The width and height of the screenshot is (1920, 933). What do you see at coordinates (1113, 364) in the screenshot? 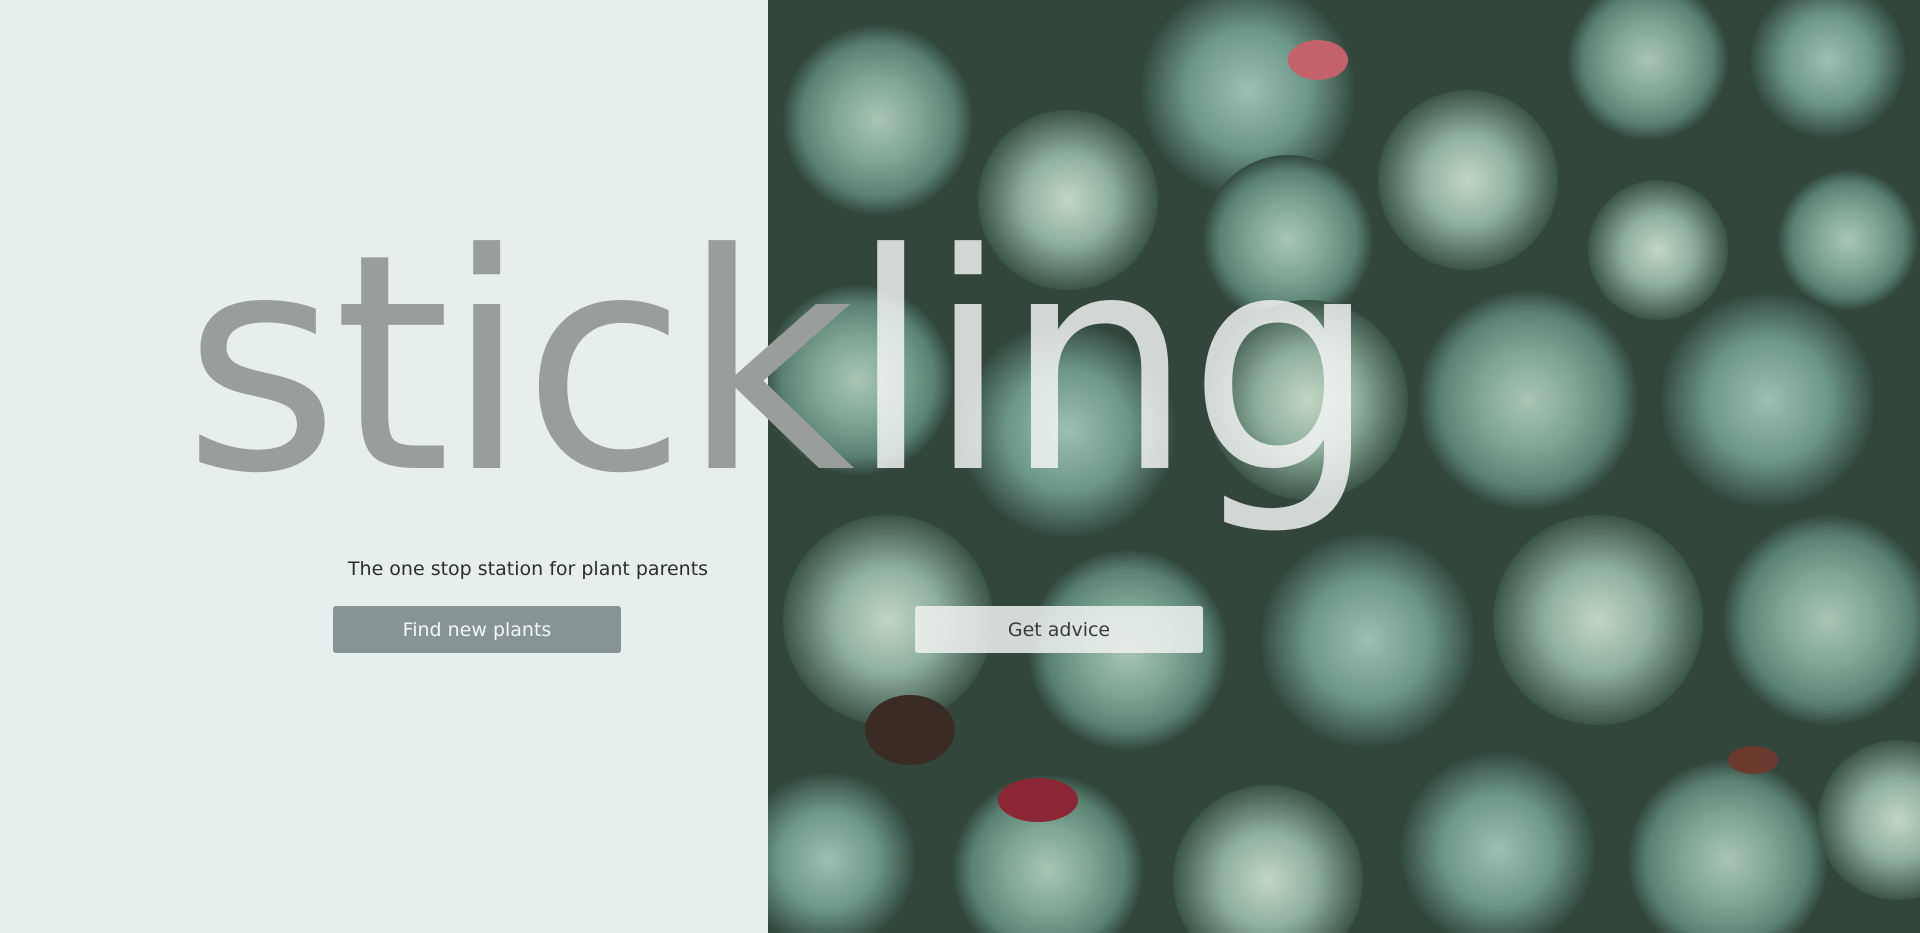
I see `wordmark-light-part: ling` at bounding box center [1113, 364].